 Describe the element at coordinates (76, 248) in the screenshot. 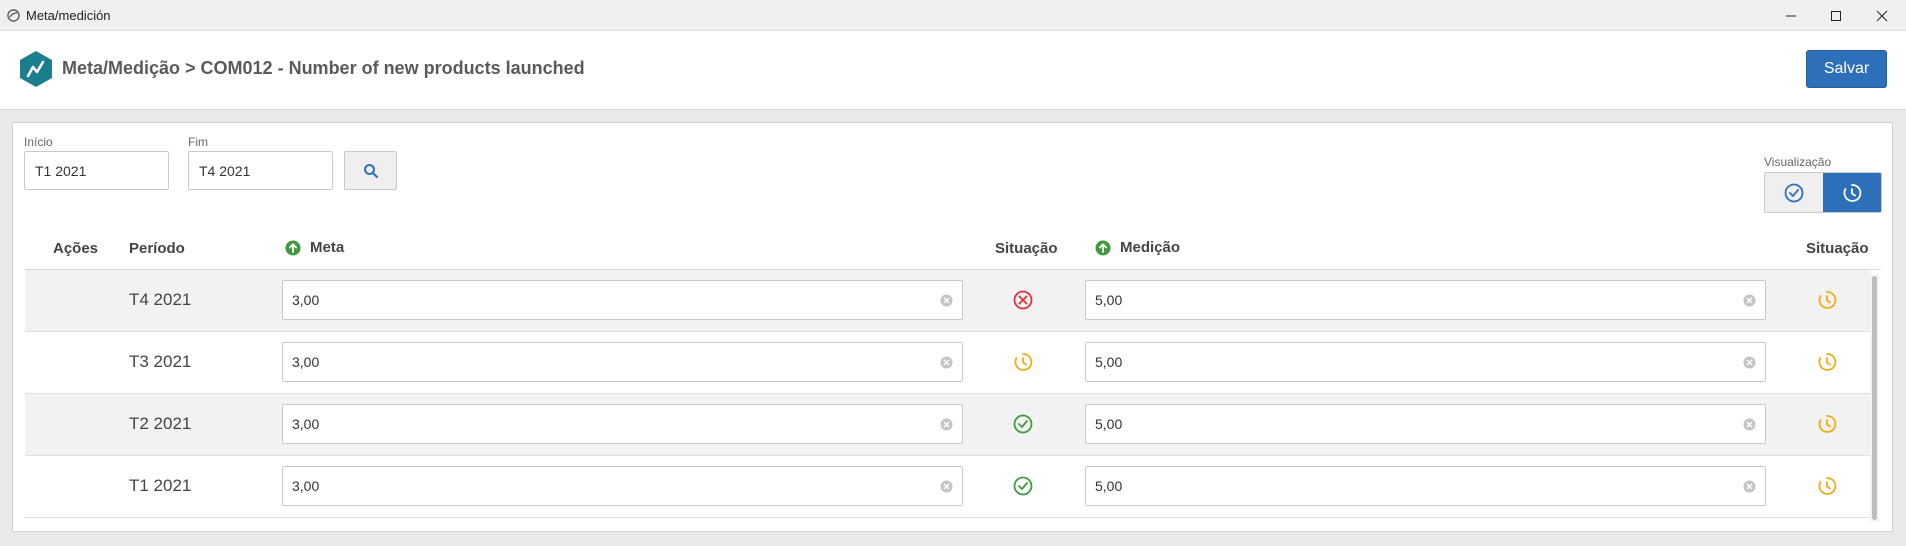

I see `column-actions: Ações` at that location.